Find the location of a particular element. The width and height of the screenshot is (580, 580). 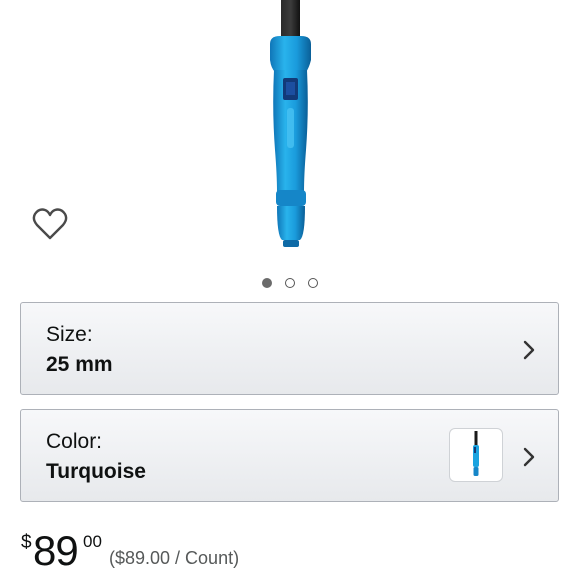

size-value: 25 mm is located at coordinates (79, 364).